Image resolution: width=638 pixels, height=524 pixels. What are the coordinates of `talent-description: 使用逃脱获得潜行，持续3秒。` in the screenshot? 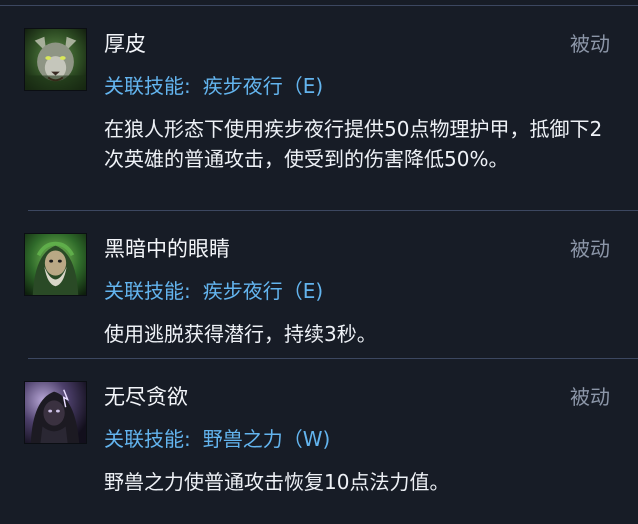 It's located at (240, 334).